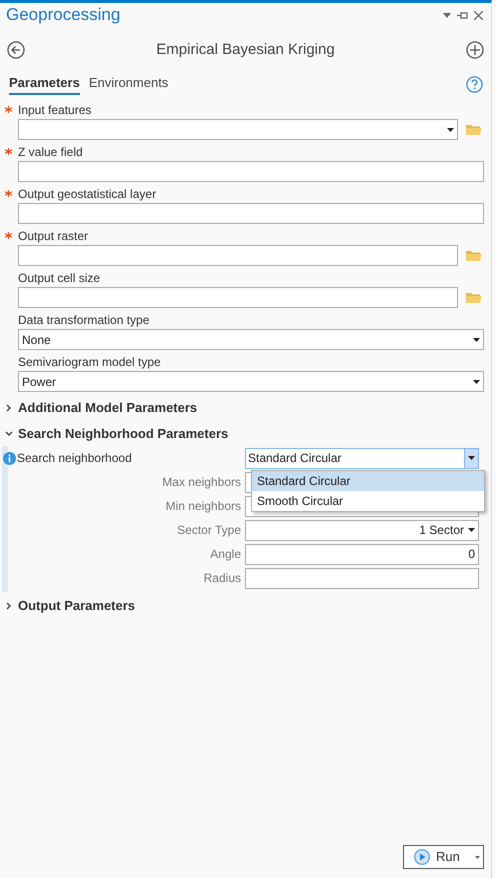 The height and width of the screenshot is (878, 496). Describe the element at coordinates (53, 236) in the screenshot. I see `field-label: Output raster` at that location.